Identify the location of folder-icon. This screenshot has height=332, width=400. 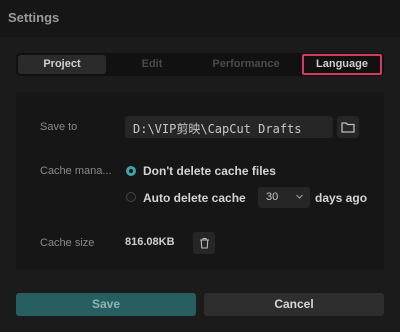
(348, 127).